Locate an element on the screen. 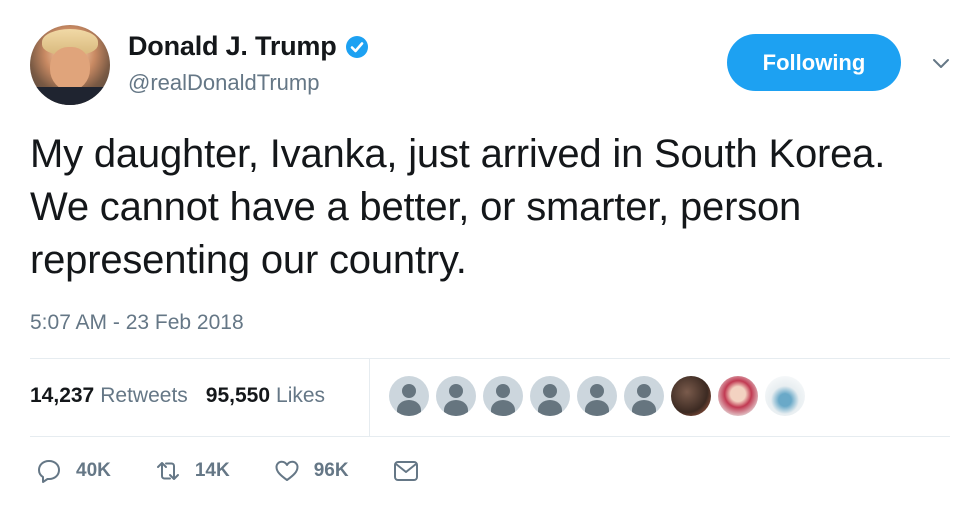 Image resolution: width=980 pixels, height=508 pixels. liker-avatars is located at coordinates (600, 396).